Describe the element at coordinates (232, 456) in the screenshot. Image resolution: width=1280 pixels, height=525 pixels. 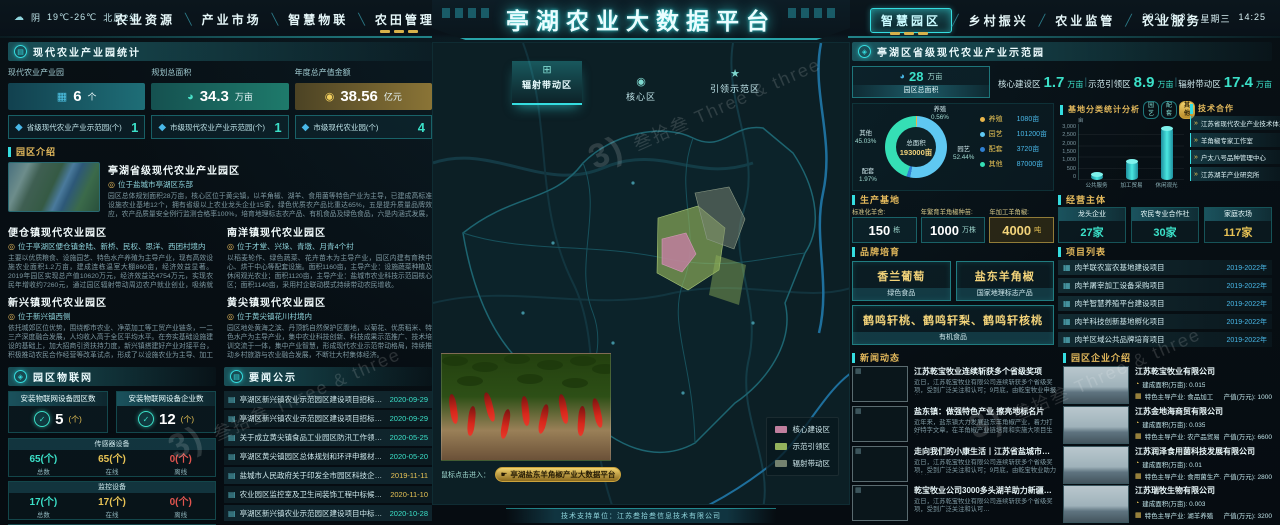
I see `document-icon: ▤` at that location.